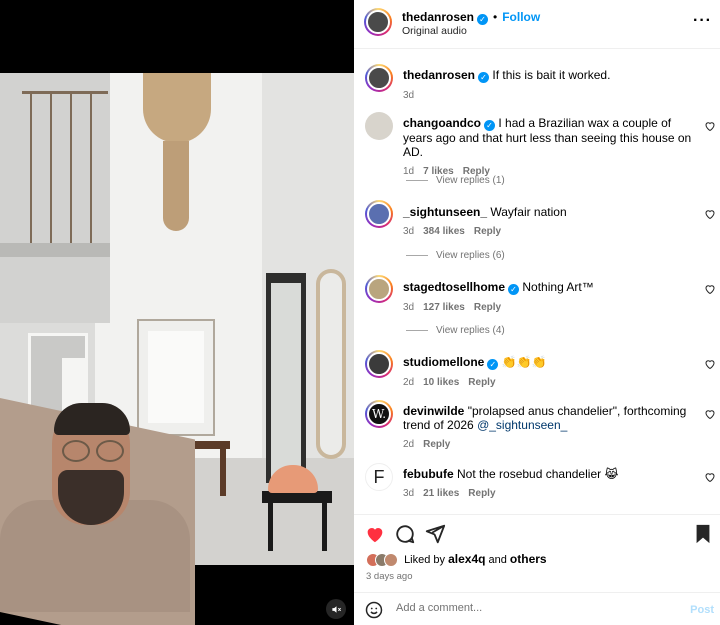 This screenshot has width=720, height=625. Describe the element at coordinates (528, 559) in the screenshot. I see `liked-by-others: others` at that location.